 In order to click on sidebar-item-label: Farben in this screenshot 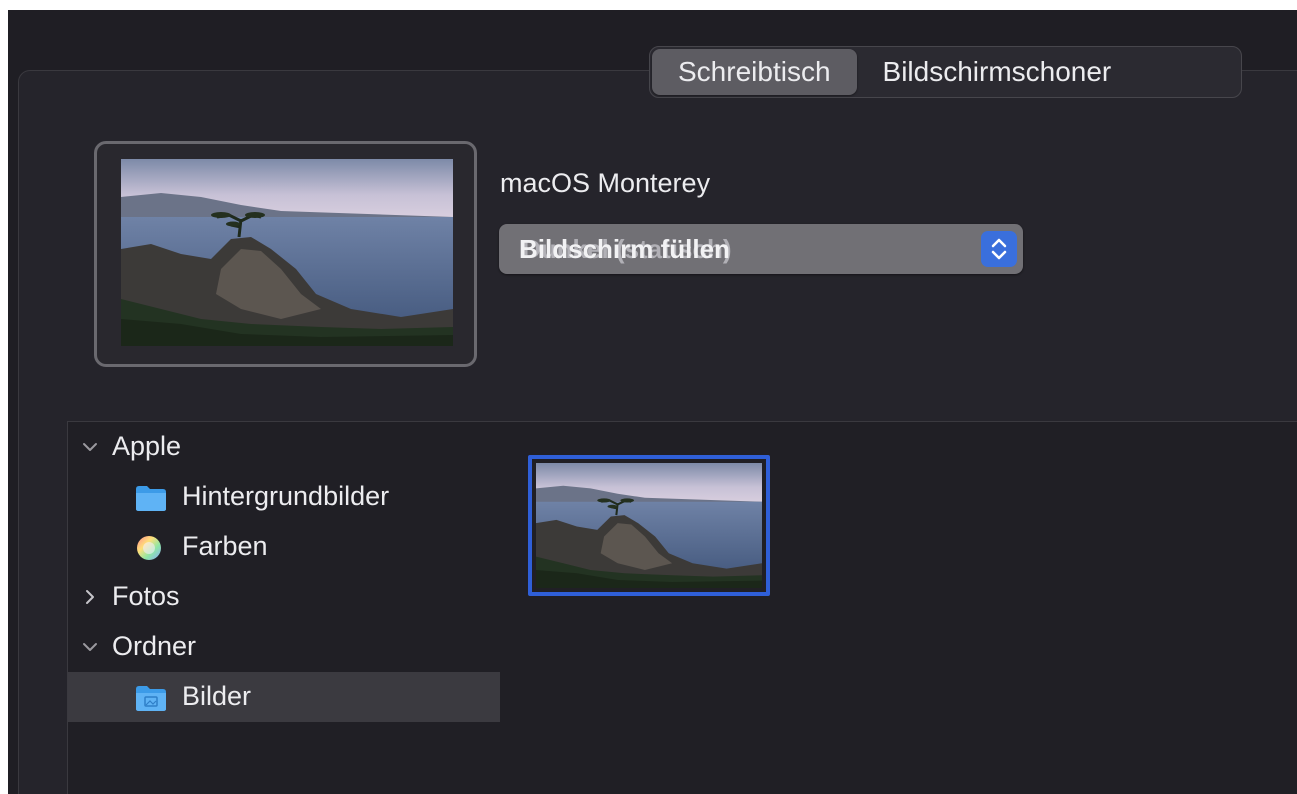, I will do `click(225, 546)`.